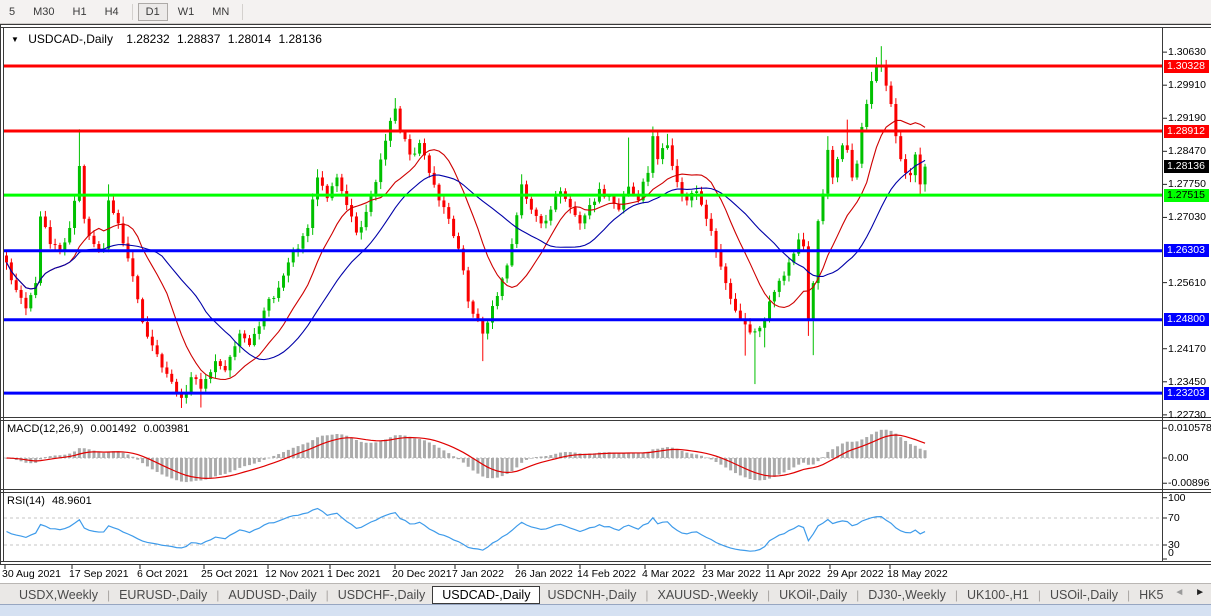 The height and width of the screenshot is (616, 1211). Describe the element at coordinates (669, 574) in the screenshot. I see `date-tick-label: 4 Mar 2022` at that location.